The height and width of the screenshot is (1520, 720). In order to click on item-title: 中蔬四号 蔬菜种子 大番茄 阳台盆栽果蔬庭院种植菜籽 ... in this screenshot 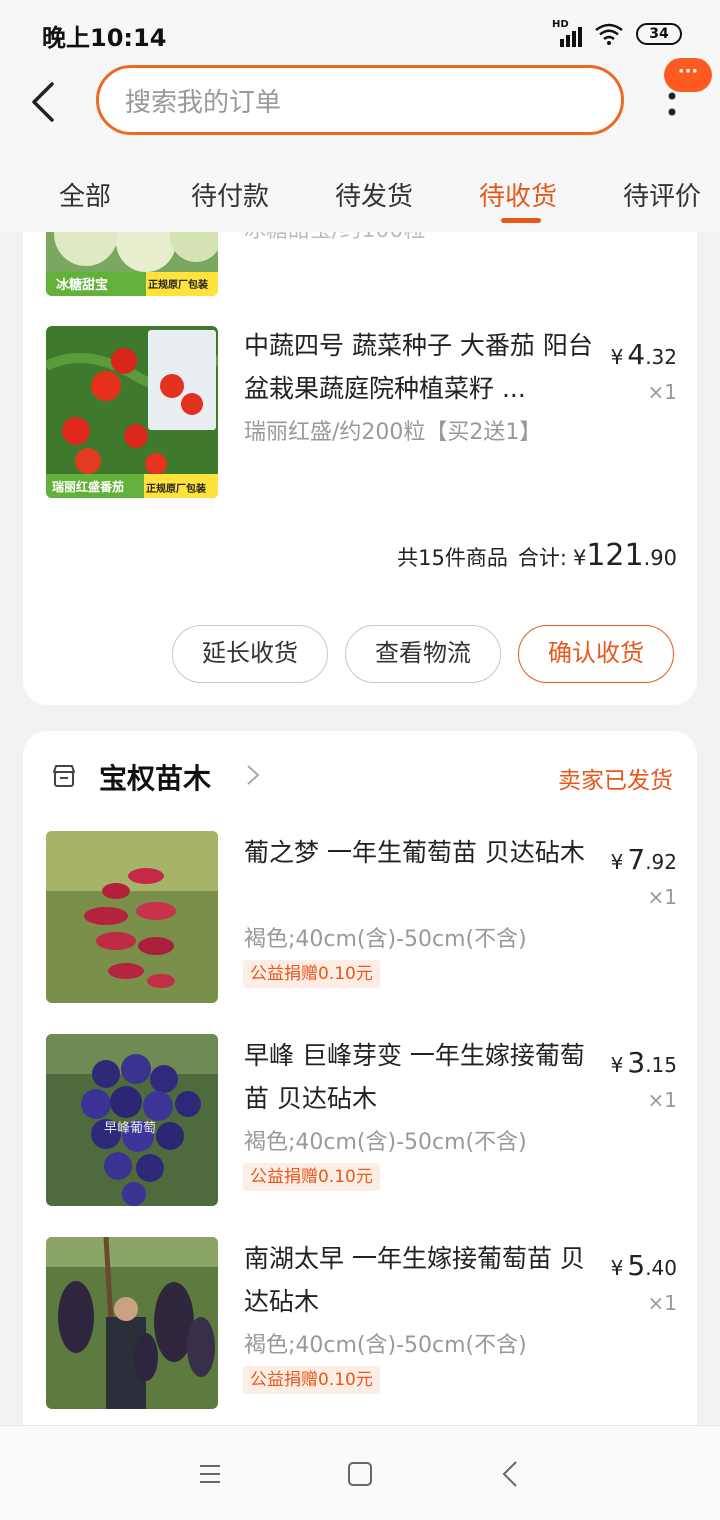, I will do `click(419, 367)`.